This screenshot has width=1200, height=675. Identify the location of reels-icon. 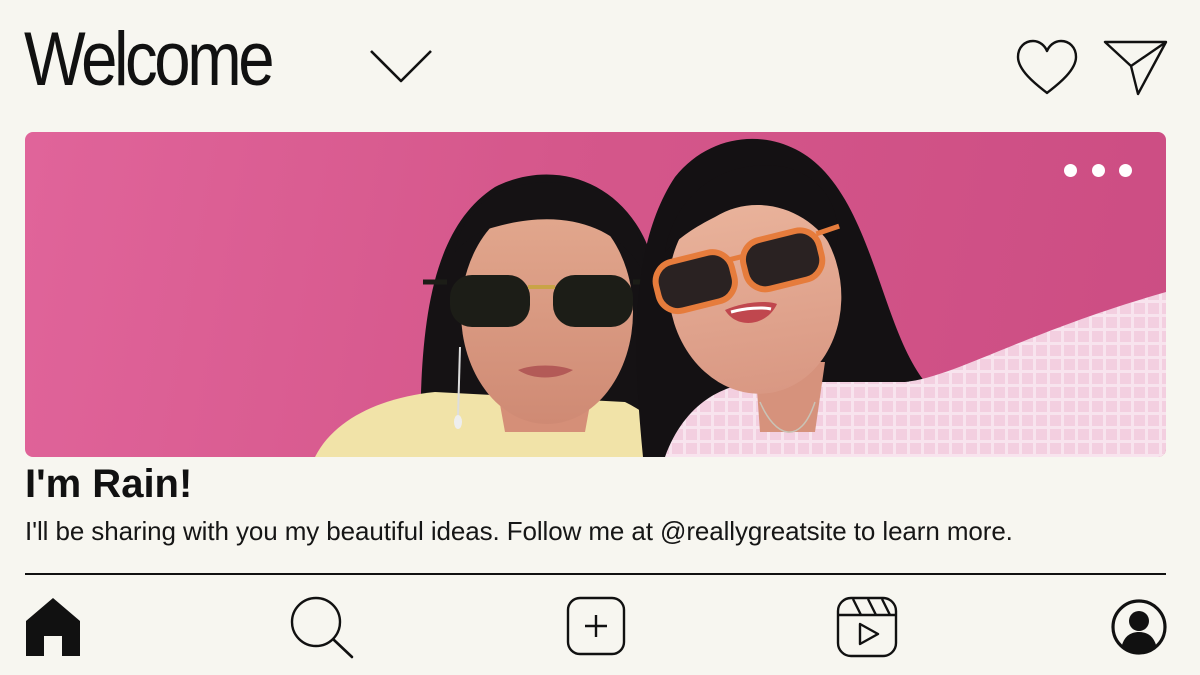
(867, 627).